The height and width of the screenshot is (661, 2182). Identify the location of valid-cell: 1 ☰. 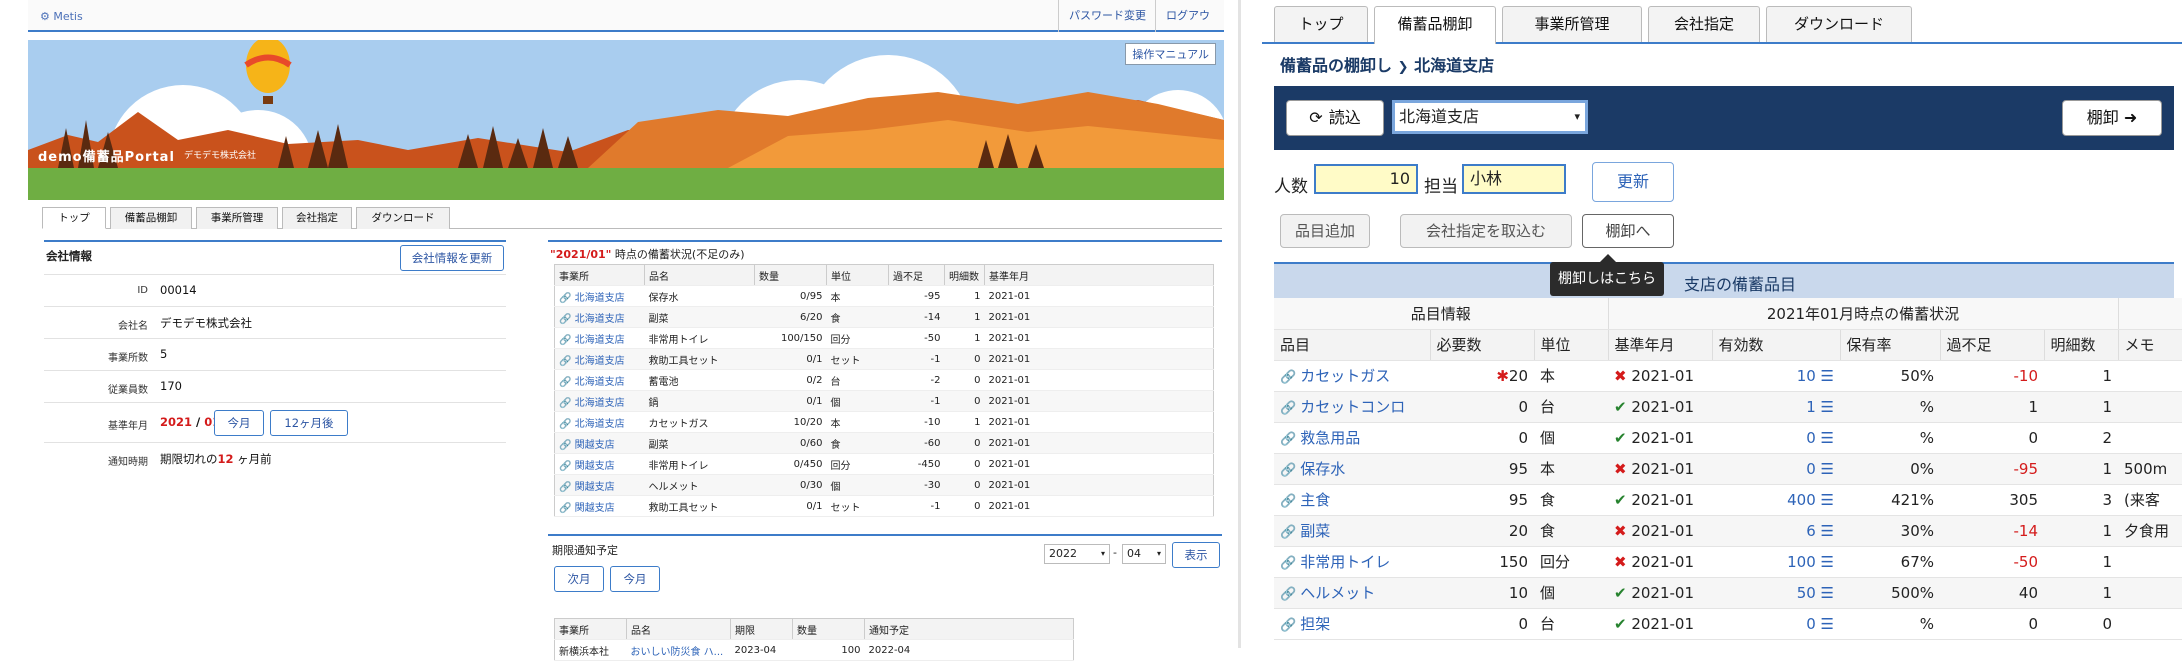
(1776, 407).